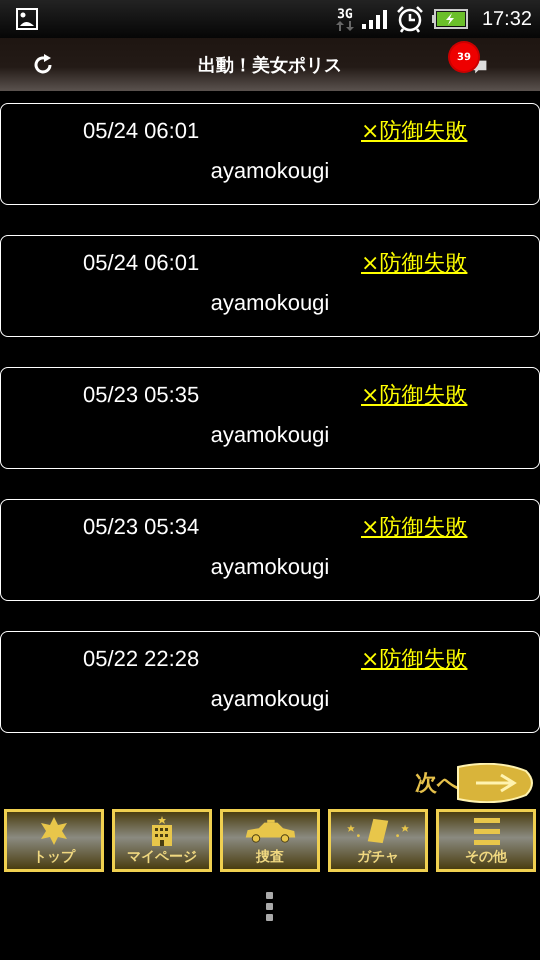 This screenshot has width=540, height=960. I want to click on alarm-icon, so click(410, 19).